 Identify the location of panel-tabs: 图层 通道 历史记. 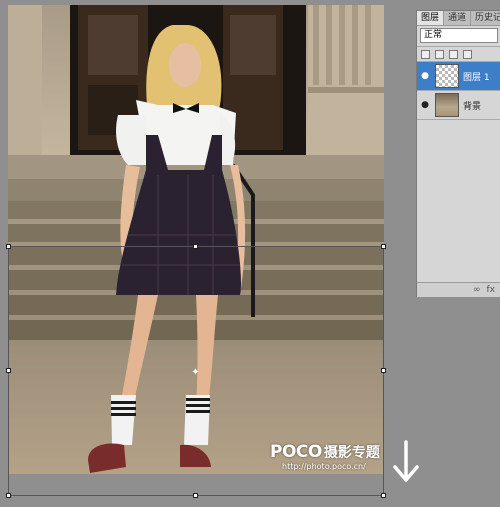
(458, 18).